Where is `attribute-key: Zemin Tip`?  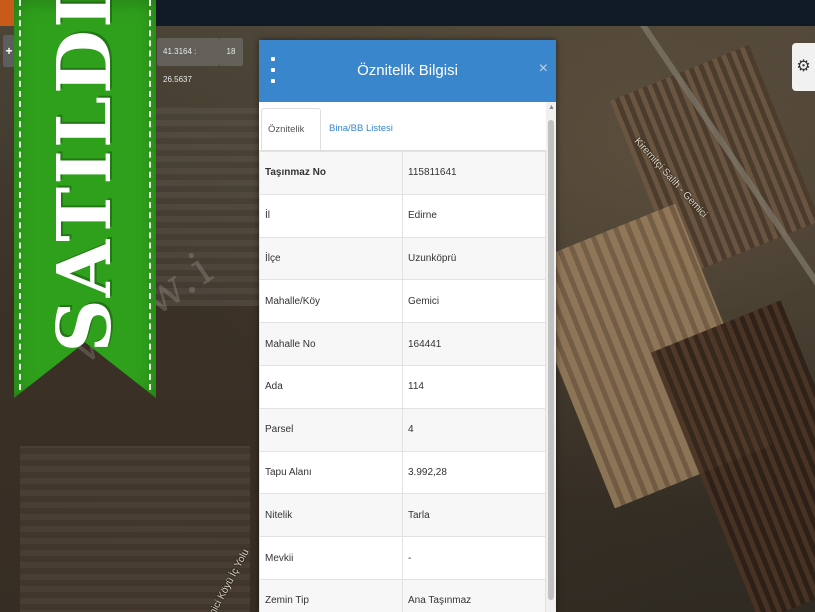
attribute-key: Zemin Tip is located at coordinates (331, 595).